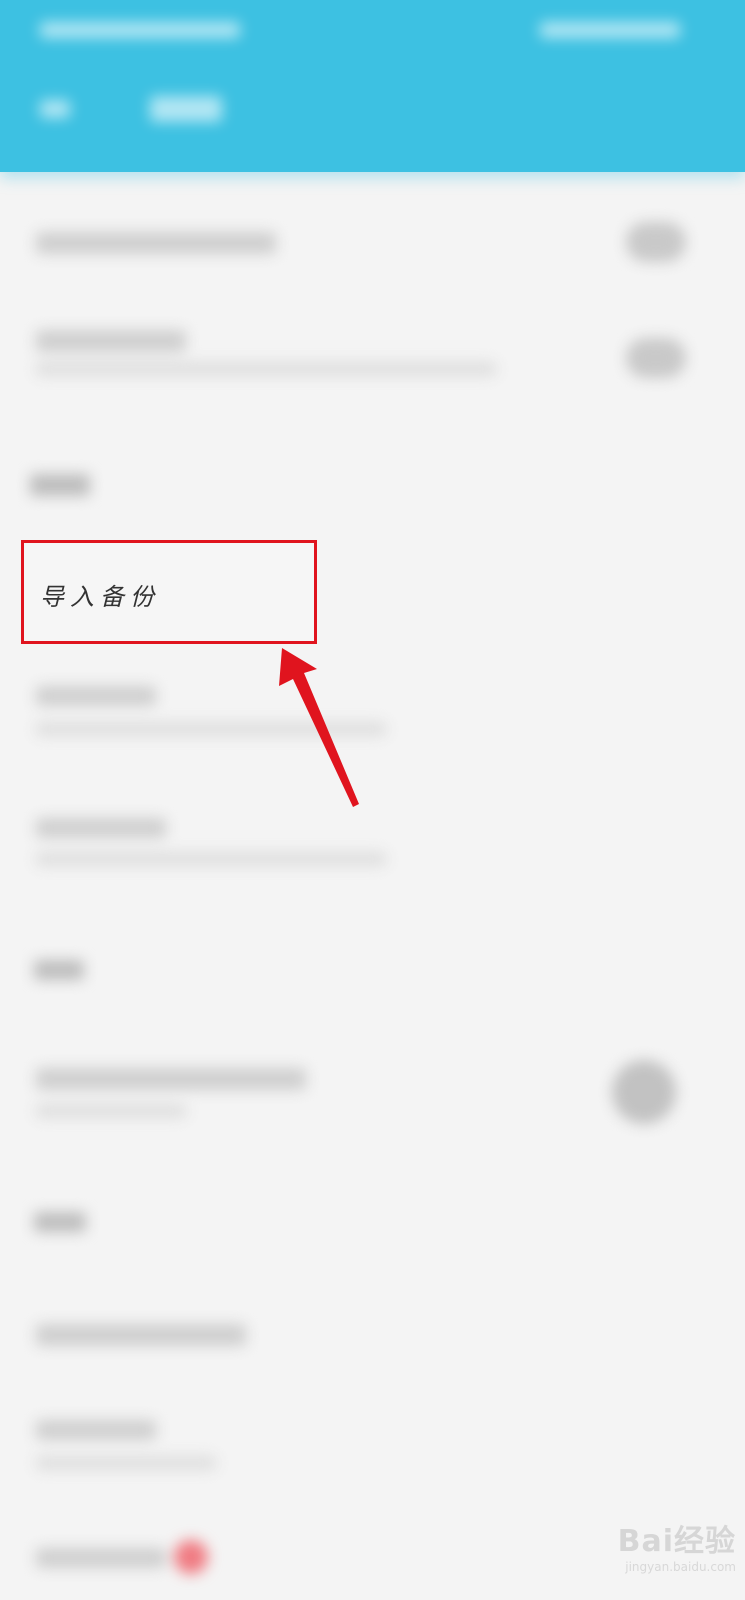 Image resolution: width=745 pixels, height=1600 pixels. What do you see at coordinates (60, 485) in the screenshot?
I see `section-header-backup` at bounding box center [60, 485].